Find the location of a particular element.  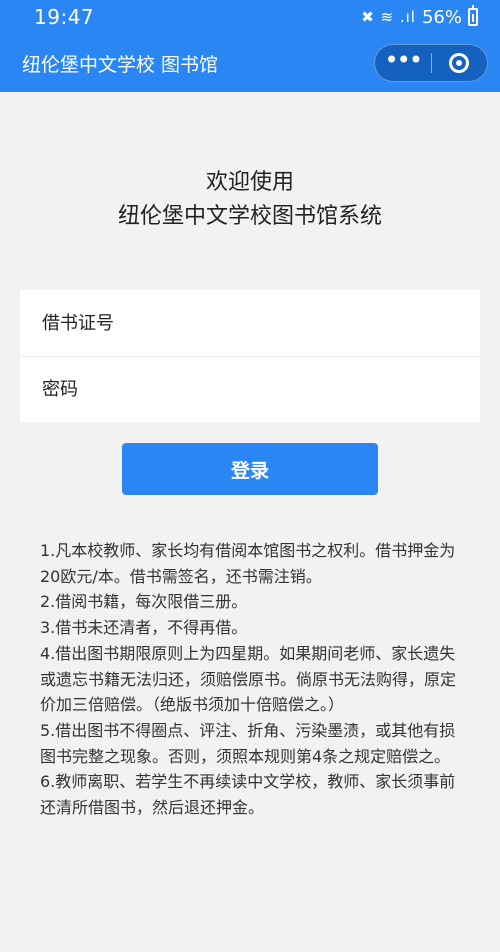

password-field-row is located at coordinates (250, 389).